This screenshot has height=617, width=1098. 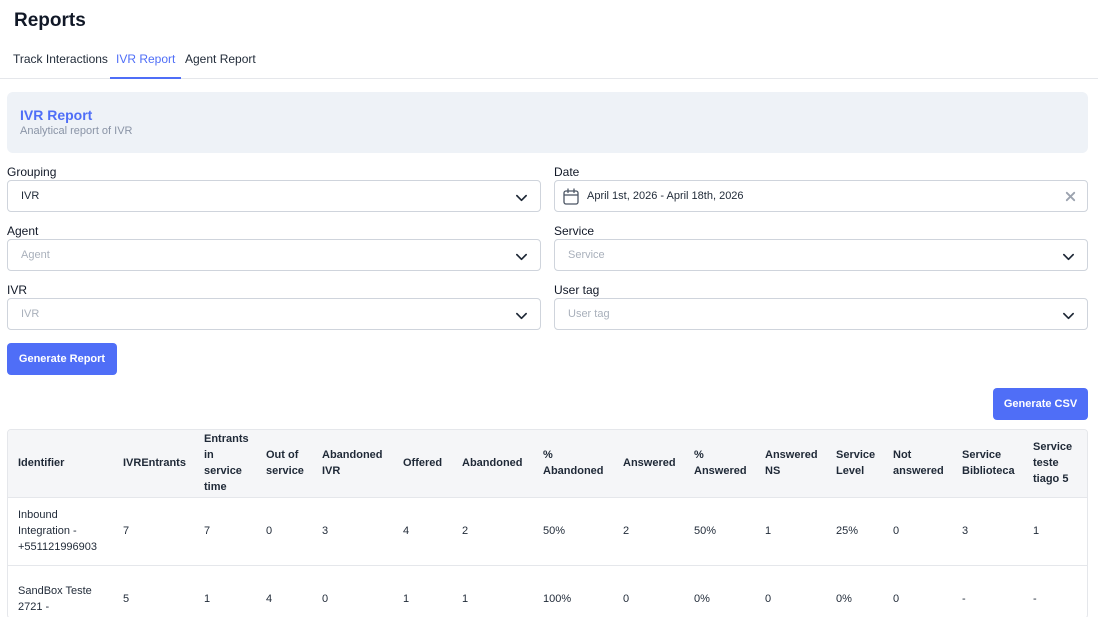 What do you see at coordinates (918, 463) in the screenshot?
I see `column-header: Not answered` at bounding box center [918, 463].